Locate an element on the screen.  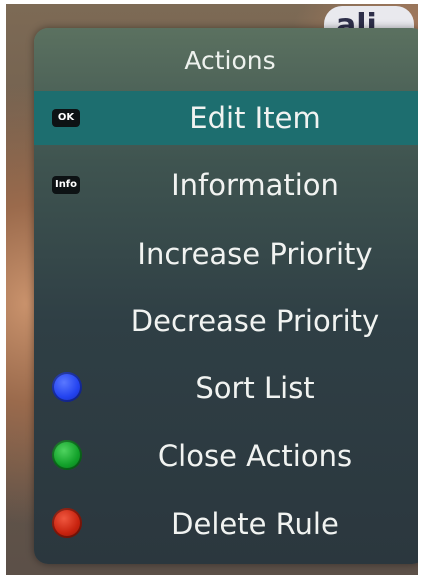
menu-item-label: Close Actions is located at coordinates (255, 456).